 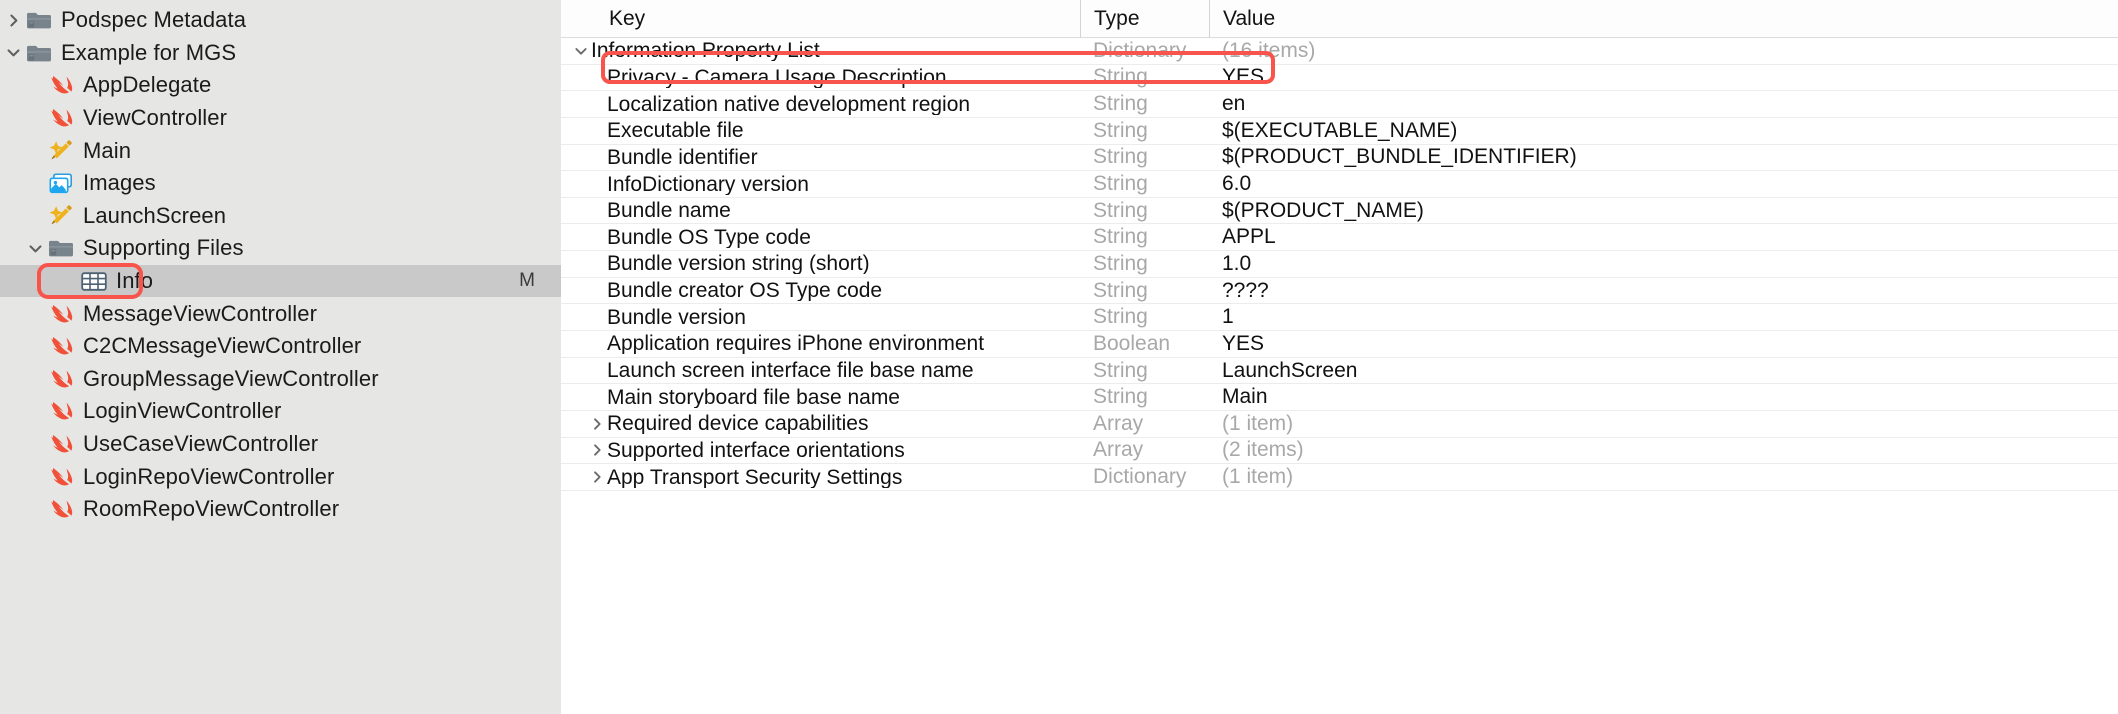 What do you see at coordinates (1663, 157) in the screenshot?
I see `cell-value: $(PRODUCT_BUNDLE_IDENTIFIER)` at bounding box center [1663, 157].